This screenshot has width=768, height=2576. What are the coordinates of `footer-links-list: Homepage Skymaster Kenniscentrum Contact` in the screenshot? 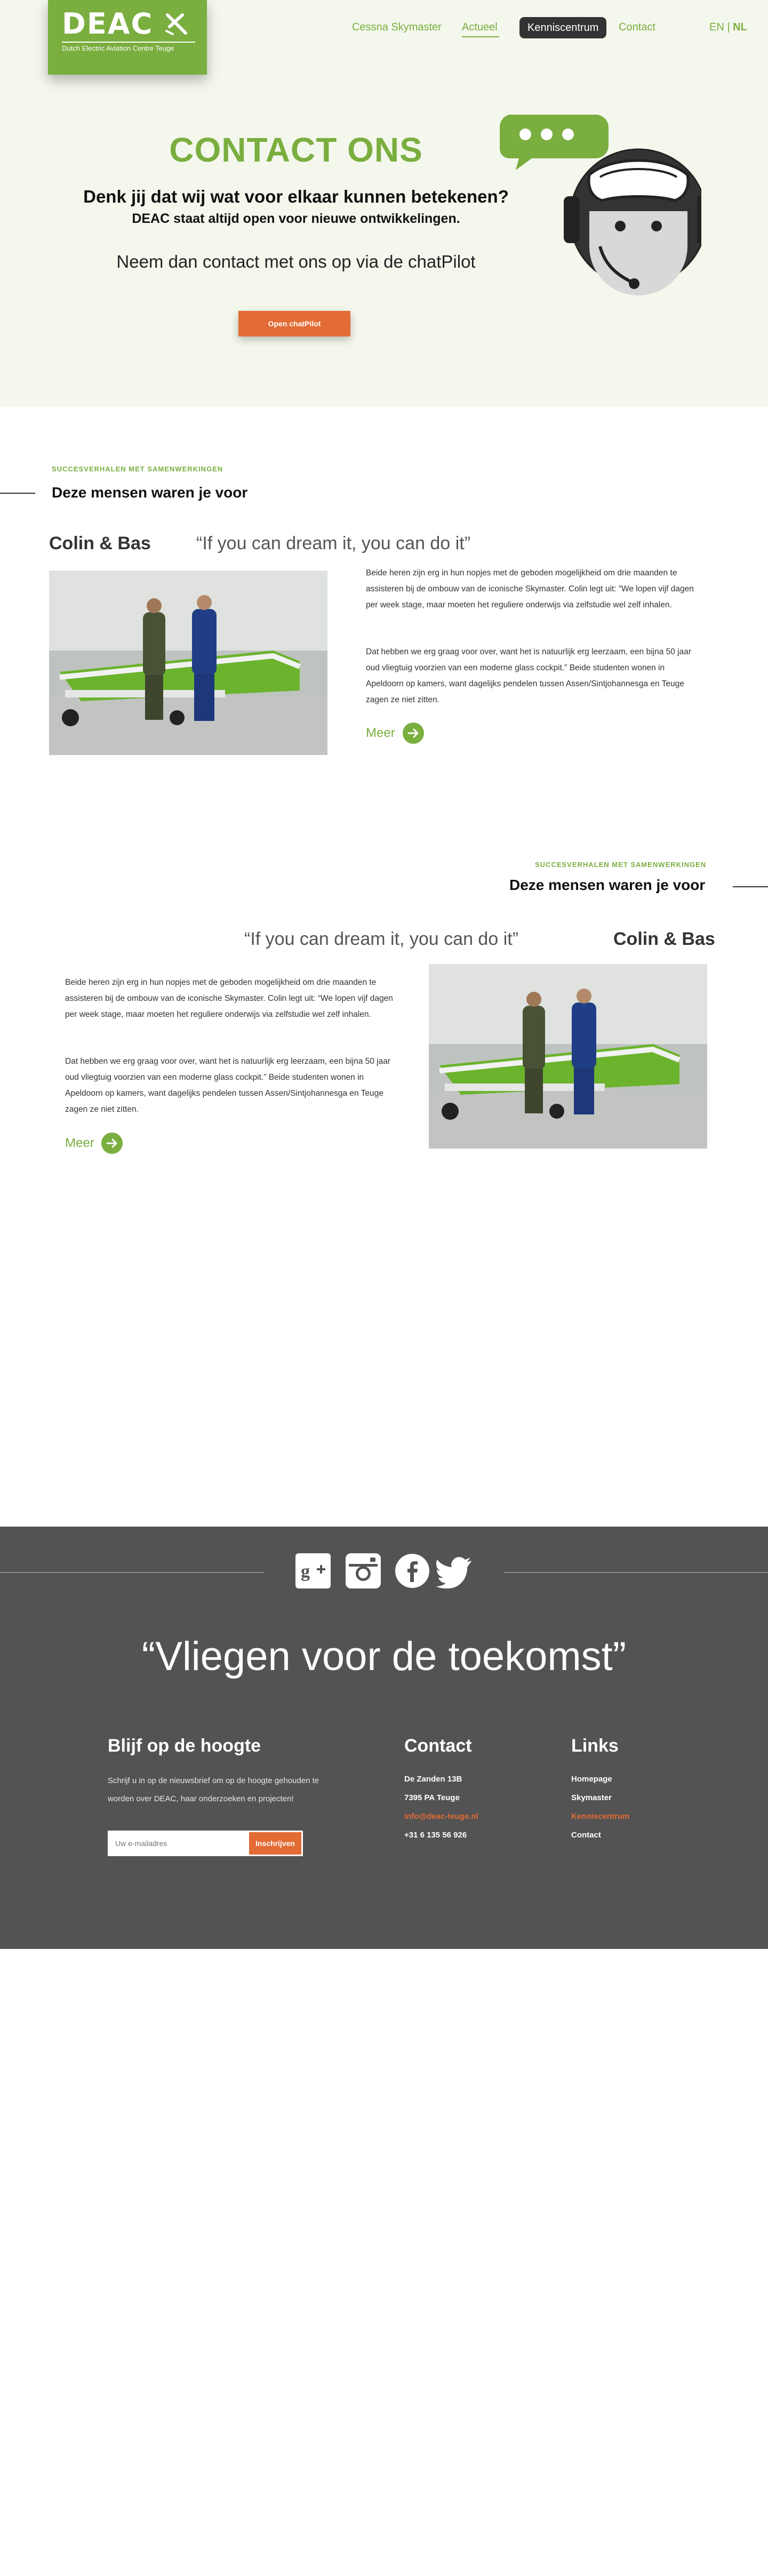 It's located at (600, 1807).